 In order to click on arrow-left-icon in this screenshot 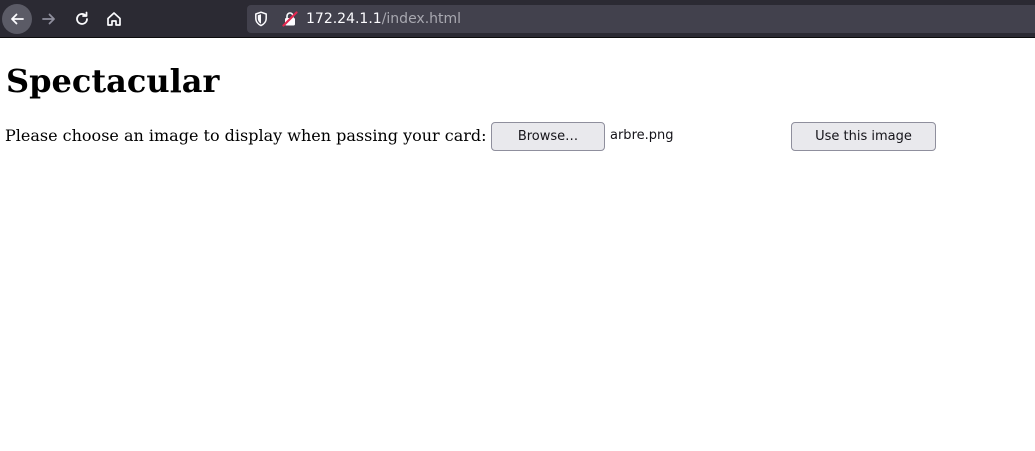, I will do `click(17, 19)`.